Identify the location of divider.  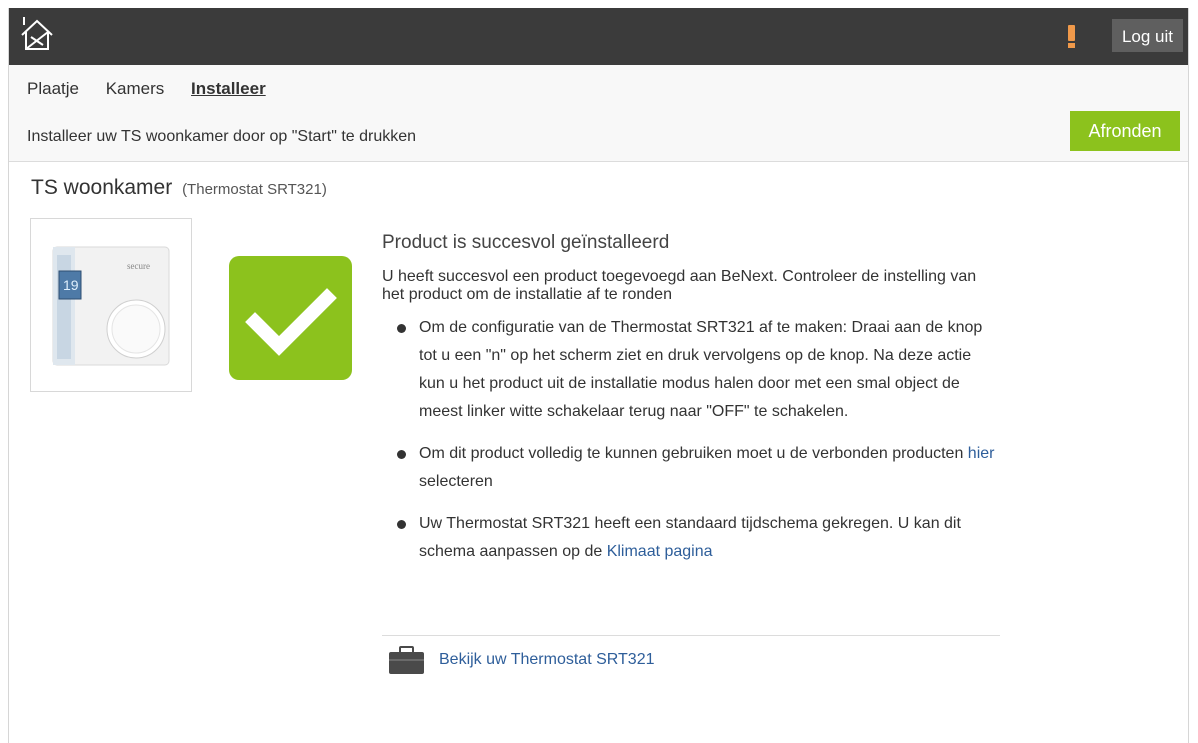
(691, 635).